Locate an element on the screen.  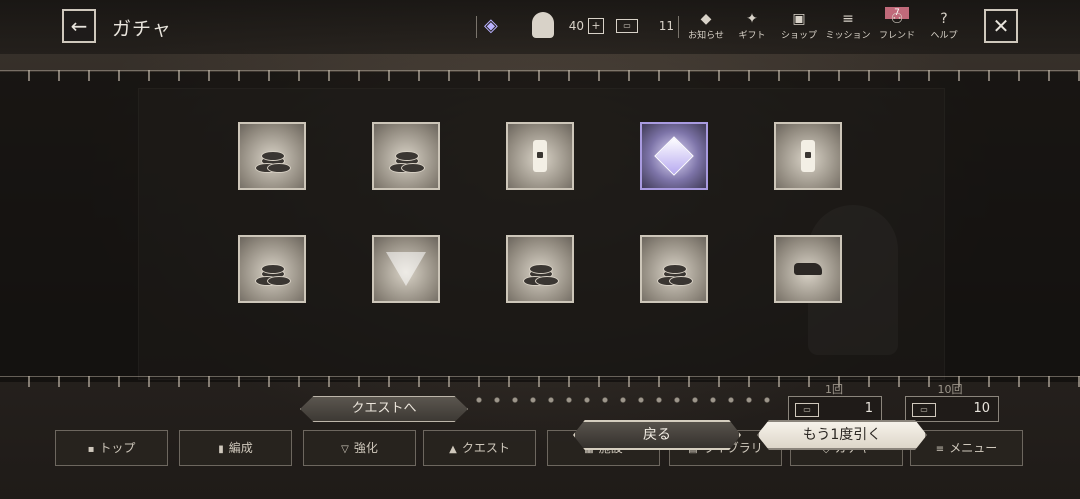
mission-icon: ≡ is located at coordinates (848, 19).